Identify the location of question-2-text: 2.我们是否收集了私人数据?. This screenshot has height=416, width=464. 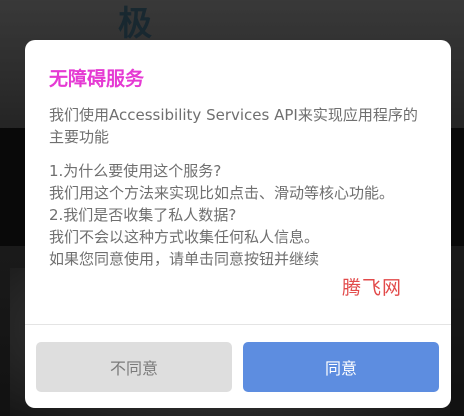
(143, 215).